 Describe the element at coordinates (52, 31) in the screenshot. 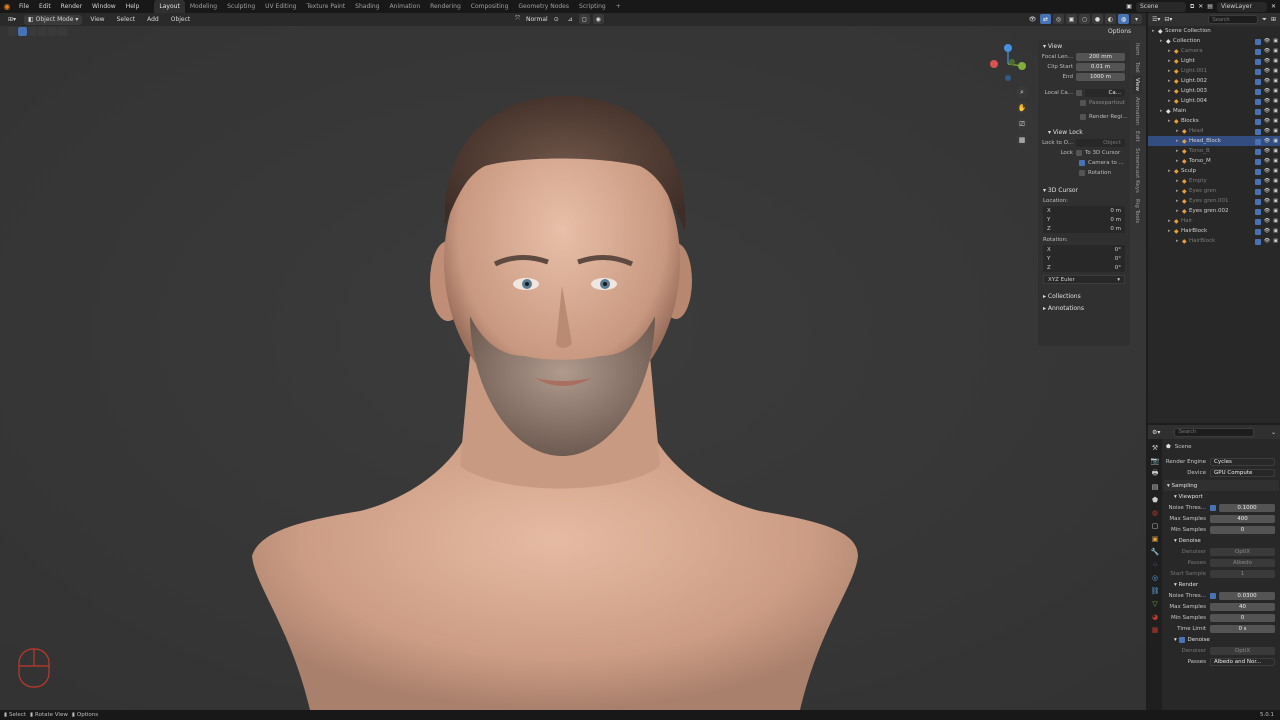

I see `select-invert-icon` at that location.